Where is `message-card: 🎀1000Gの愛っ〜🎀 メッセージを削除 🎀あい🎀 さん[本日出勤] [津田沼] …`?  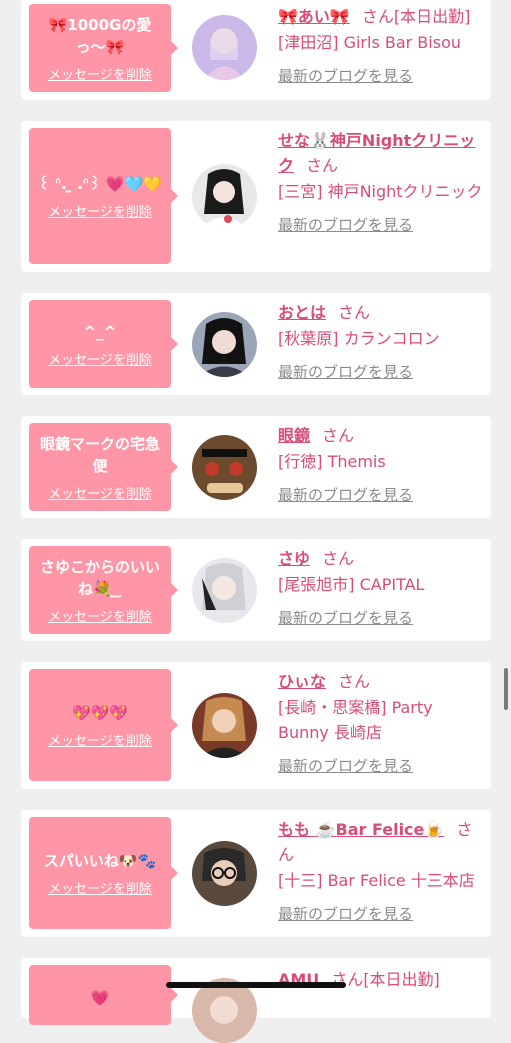
message-card: 🎀1000Gの愛っ〜🎀 メッセージを削除 🎀あい🎀 さん[本日出勤] [津田沼] … is located at coordinates (256, 50).